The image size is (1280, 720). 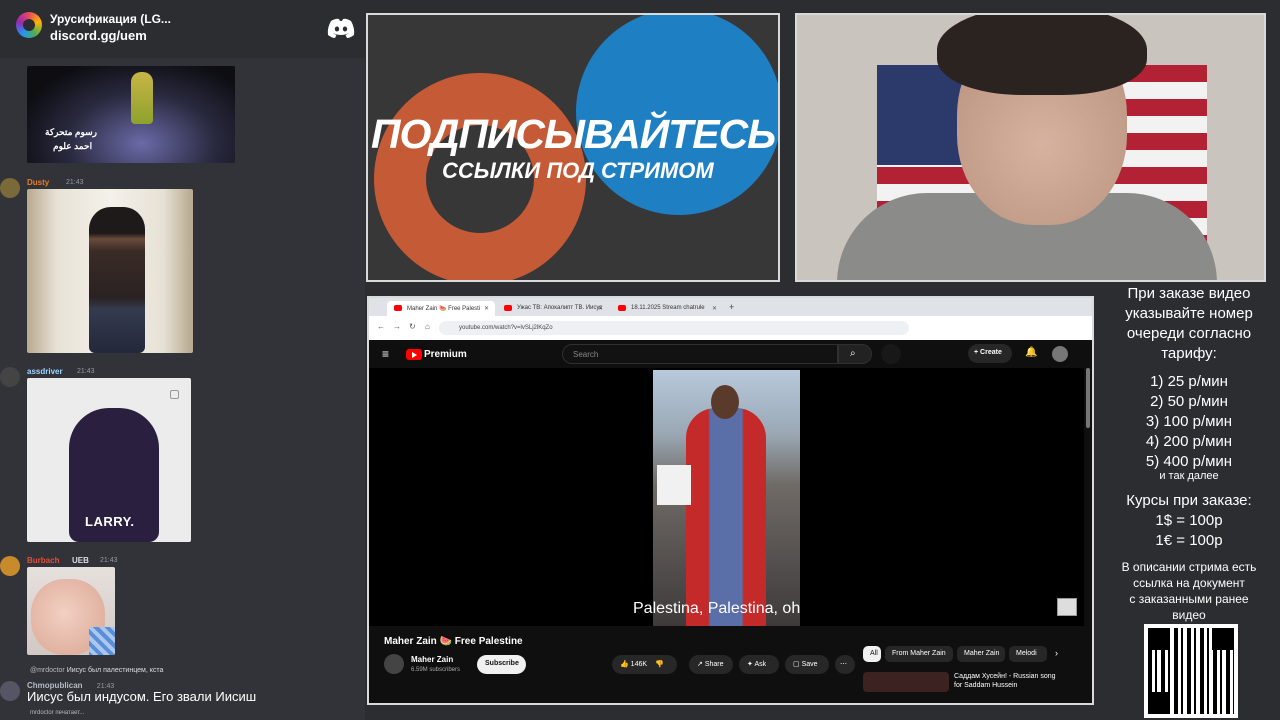 I want to click on video-frame, so click(x=726, y=498).